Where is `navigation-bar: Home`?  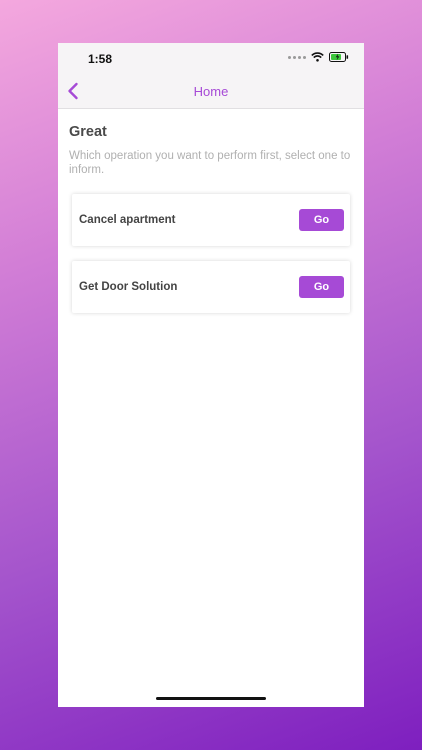 navigation-bar: Home is located at coordinates (211, 91).